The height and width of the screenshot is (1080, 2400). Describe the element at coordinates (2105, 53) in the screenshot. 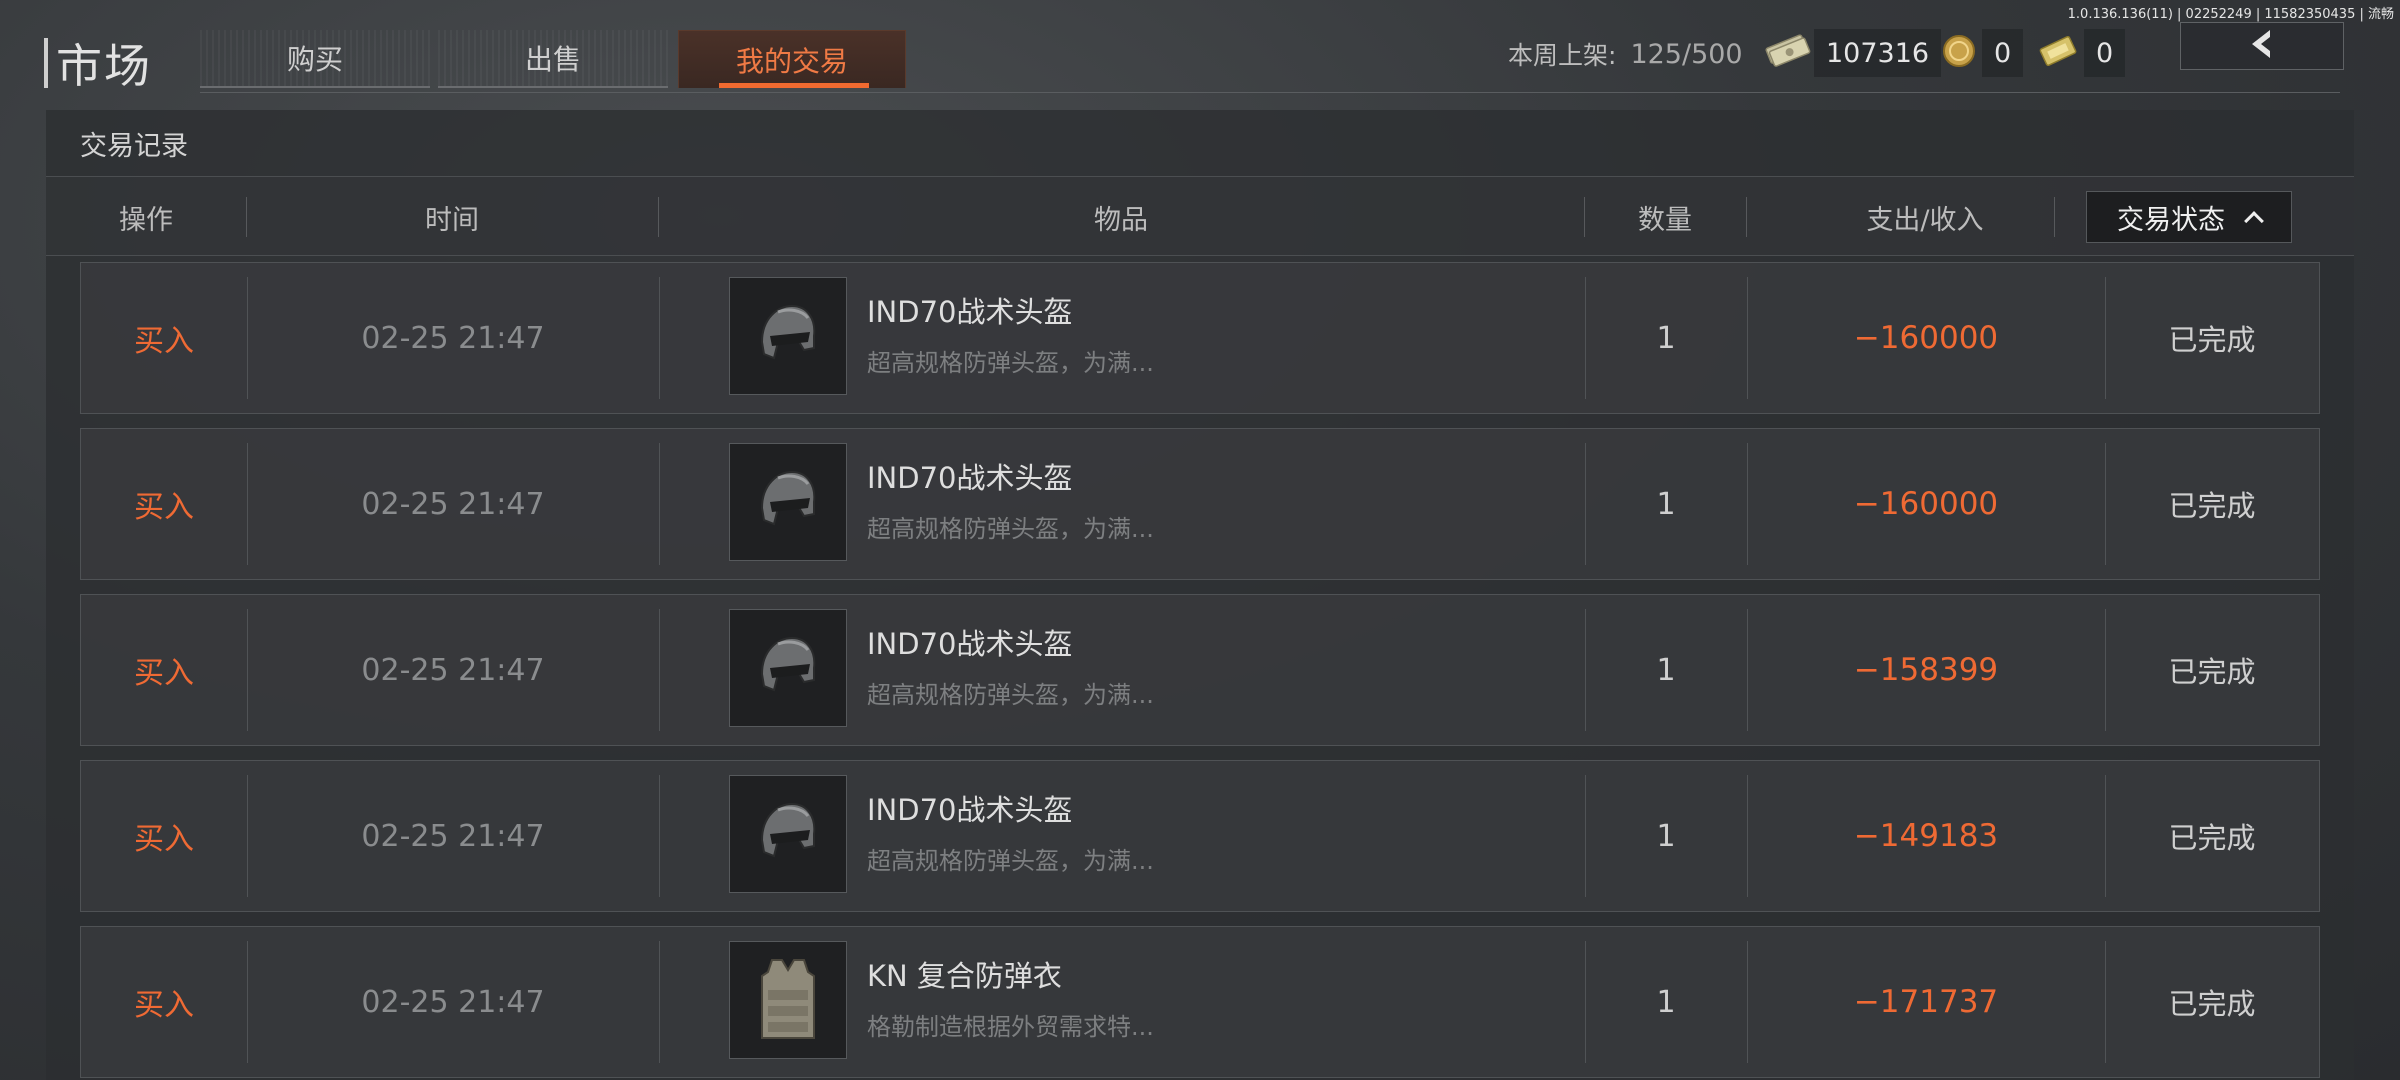

I see `voucher-value: 0` at that location.